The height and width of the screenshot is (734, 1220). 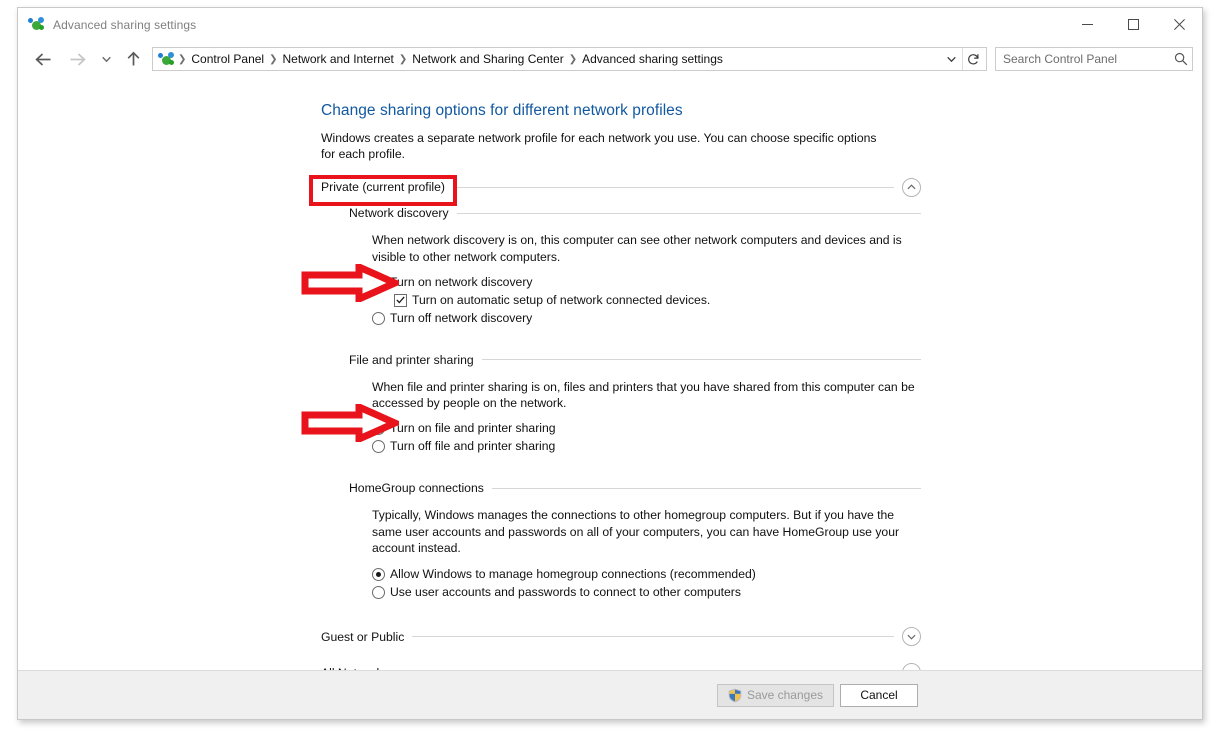 What do you see at coordinates (383, 187) in the screenshot?
I see `profile-name-private: Private (current profile)` at bounding box center [383, 187].